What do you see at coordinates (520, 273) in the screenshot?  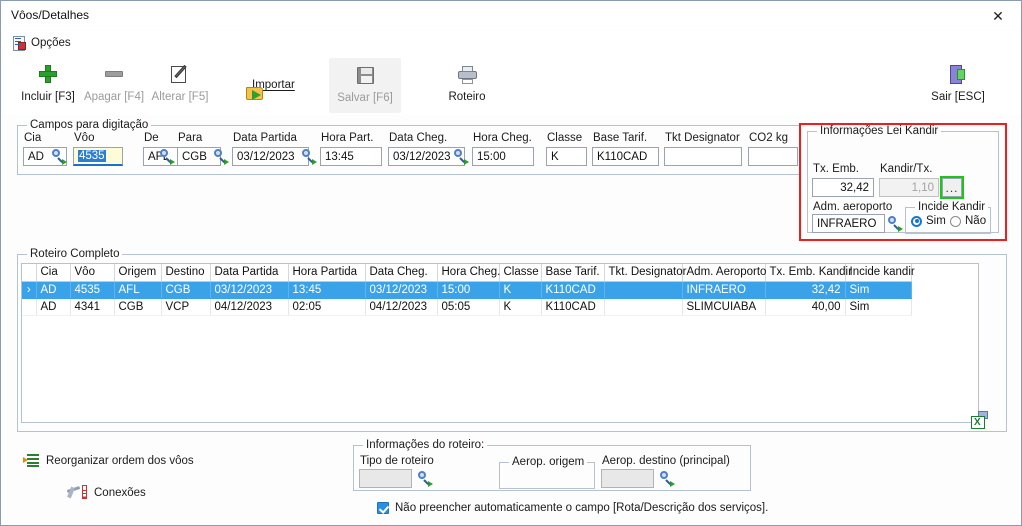 I see `col-classe: Classe` at bounding box center [520, 273].